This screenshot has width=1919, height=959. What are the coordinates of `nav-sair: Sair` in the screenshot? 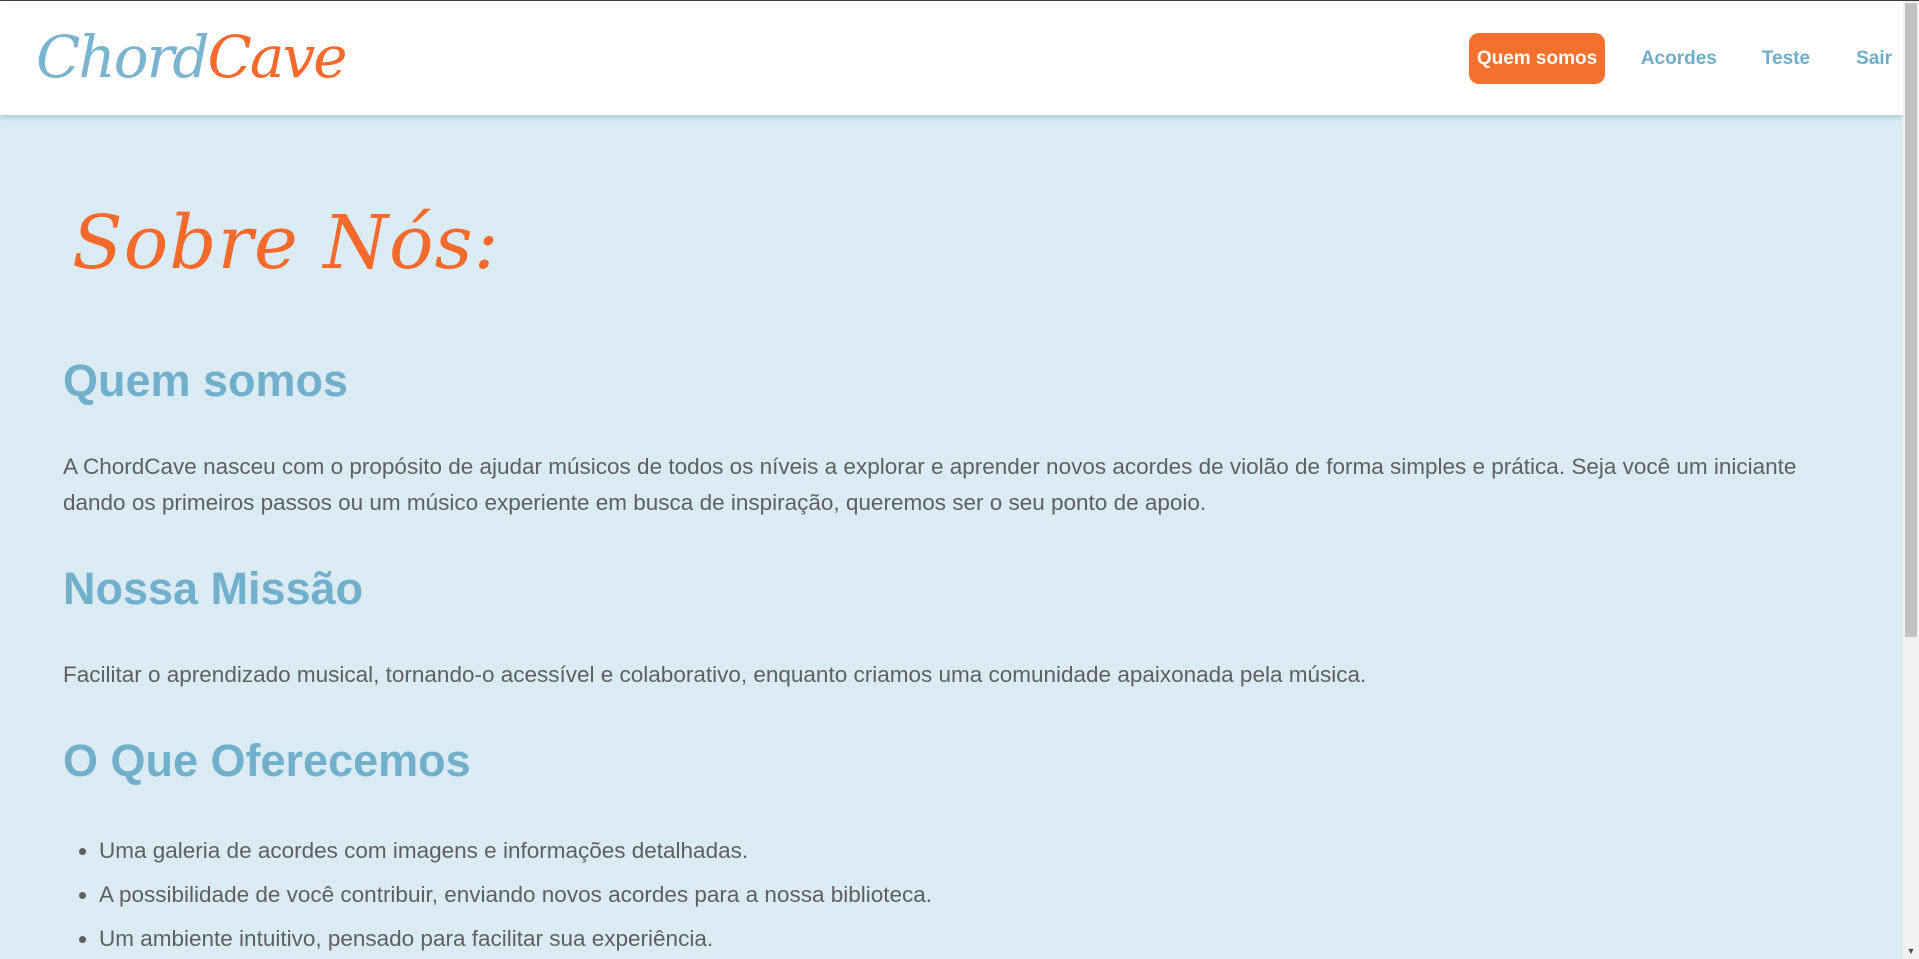 It's located at (1874, 58).